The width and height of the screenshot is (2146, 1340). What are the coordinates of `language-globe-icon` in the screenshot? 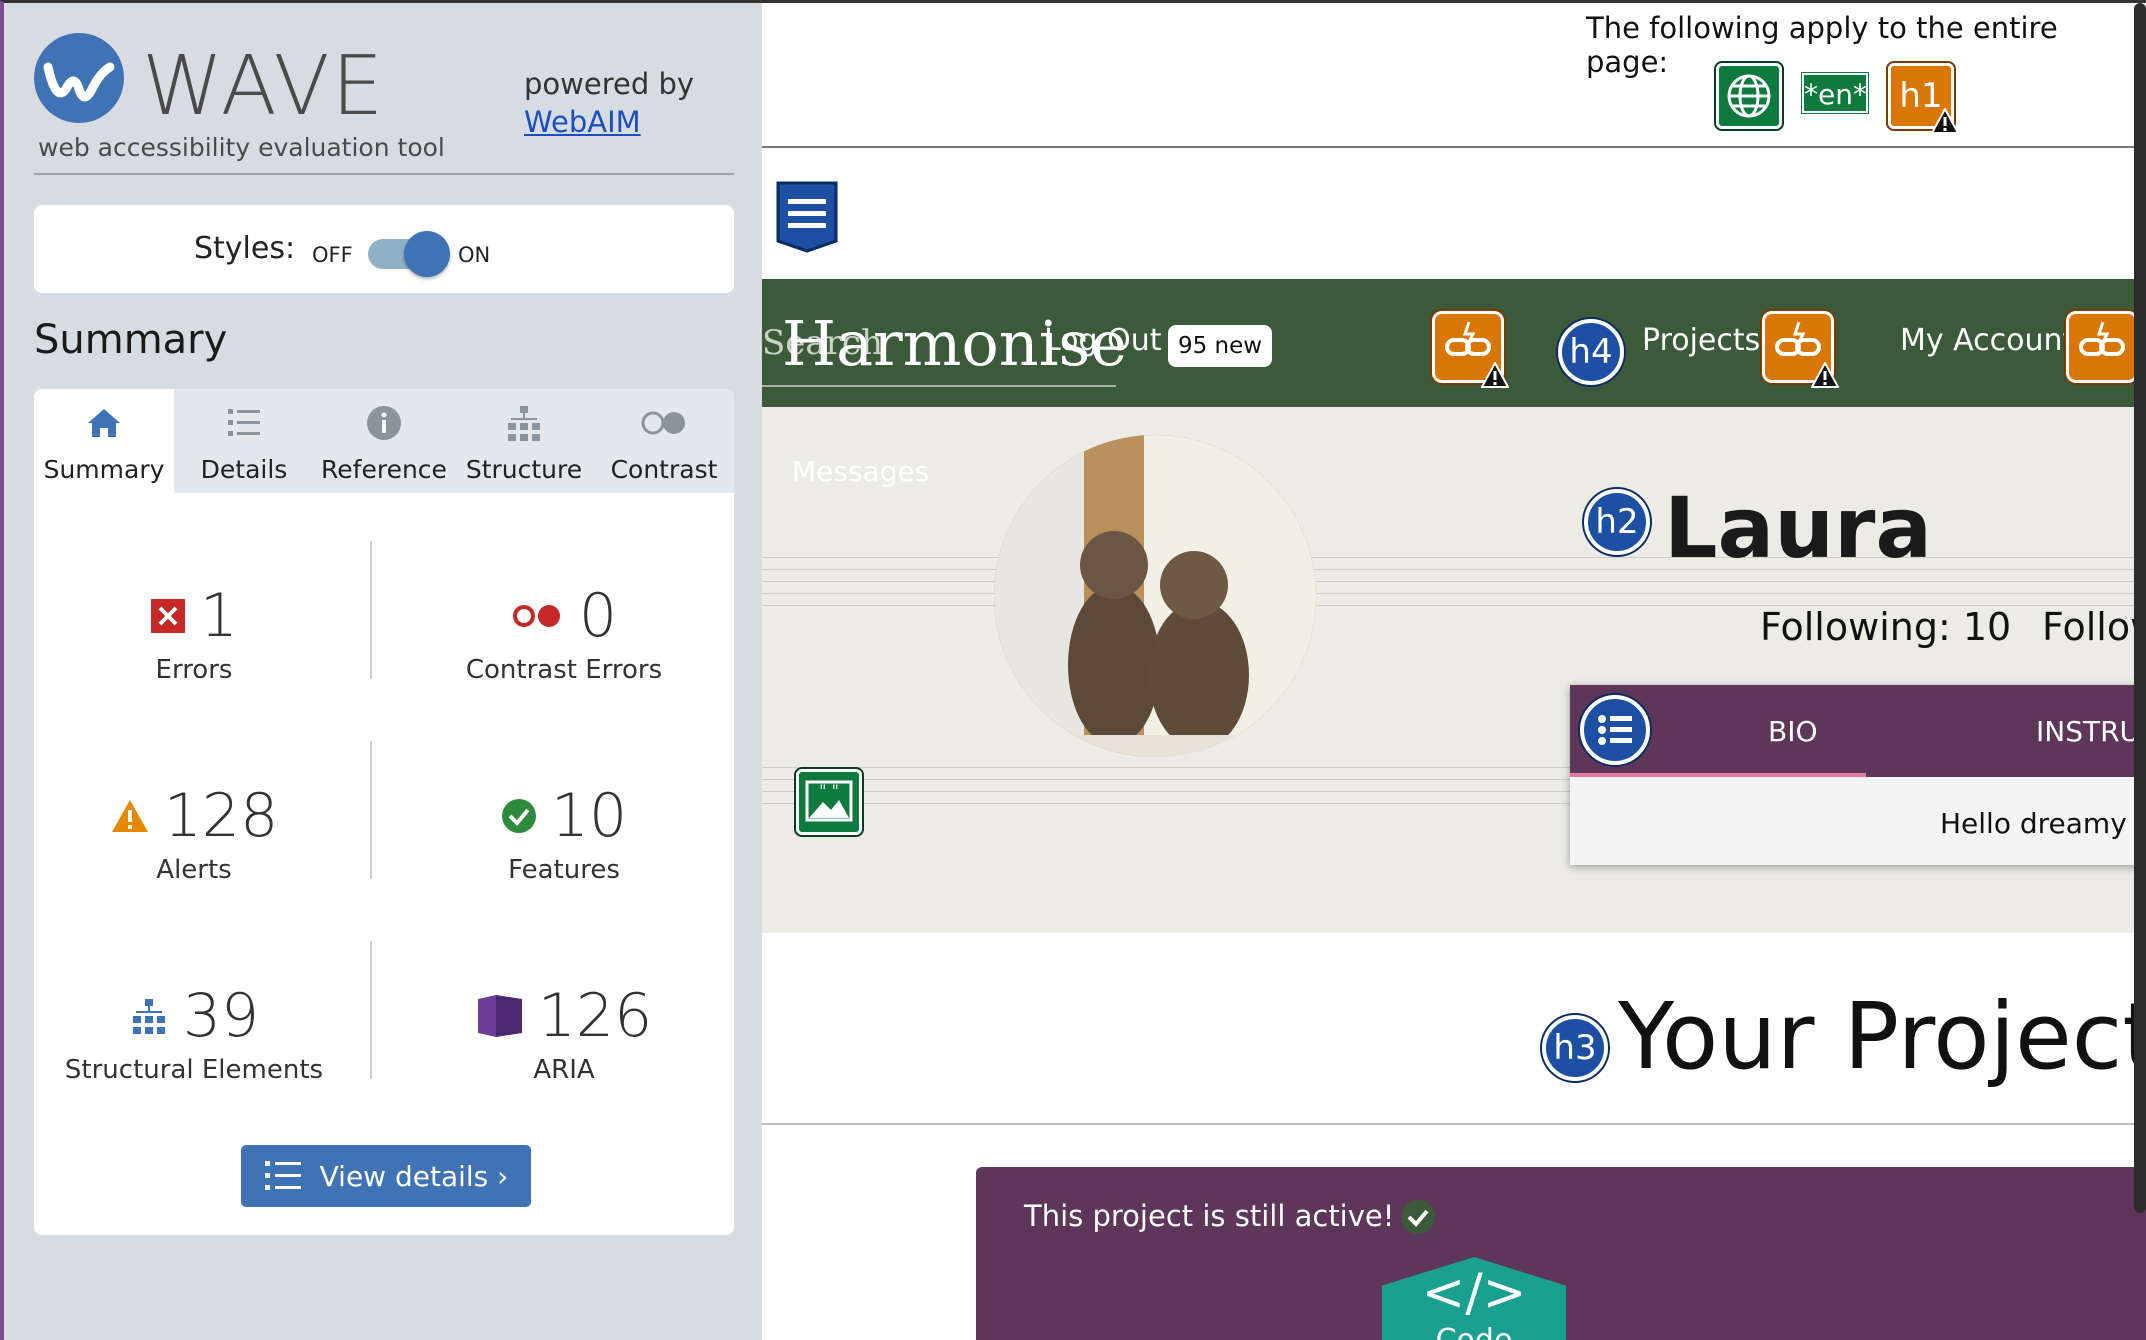 It's located at (1749, 96).